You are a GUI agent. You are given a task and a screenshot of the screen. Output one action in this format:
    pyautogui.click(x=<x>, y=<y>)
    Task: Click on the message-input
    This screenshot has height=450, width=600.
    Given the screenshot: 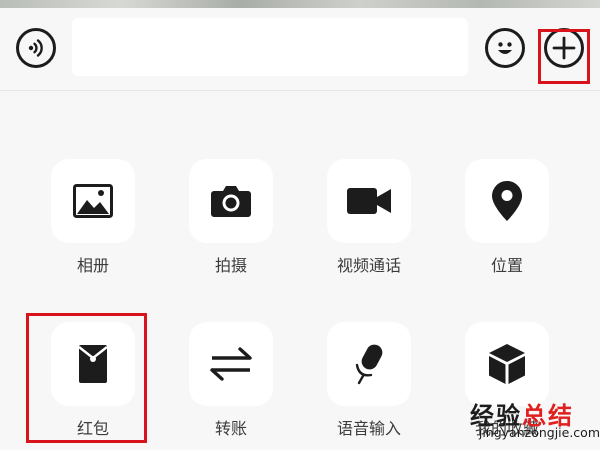 What is the action you would take?
    pyautogui.click(x=270, y=47)
    